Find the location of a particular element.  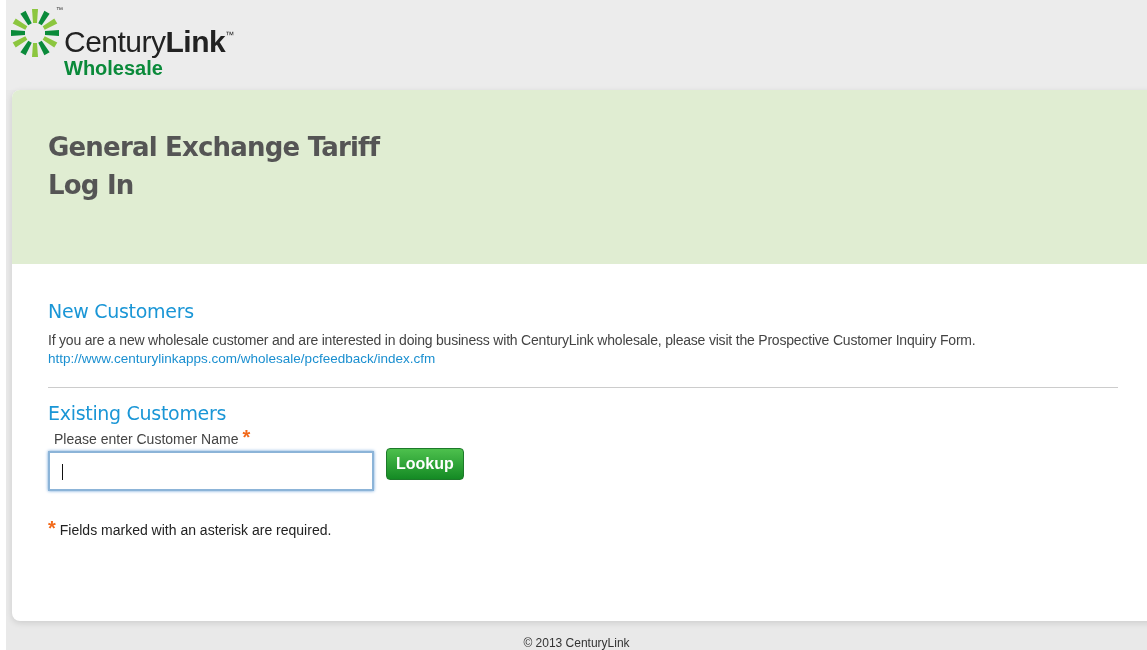

info-text: If you are a new wholesale customer and are interested in doing business with CenturyLink wholesale, please visit the Prospective Customer Inquiry Form. is located at coordinates (512, 340).